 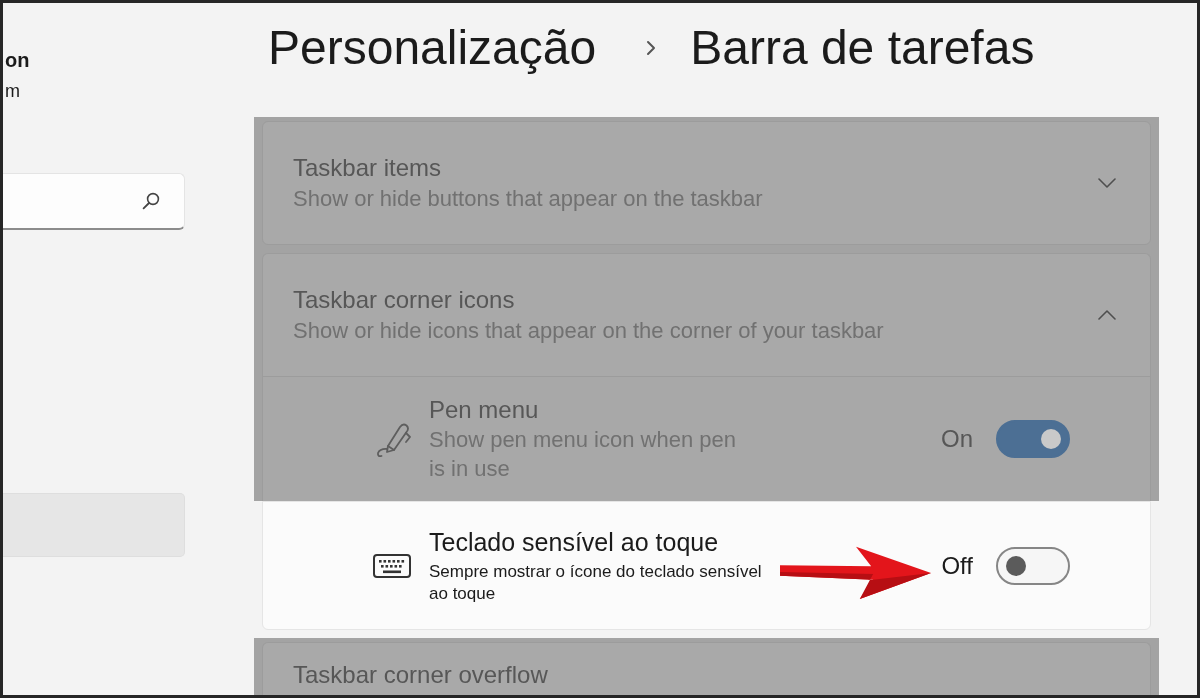 What do you see at coordinates (651, 48) in the screenshot?
I see `chevron-right-icon` at bounding box center [651, 48].